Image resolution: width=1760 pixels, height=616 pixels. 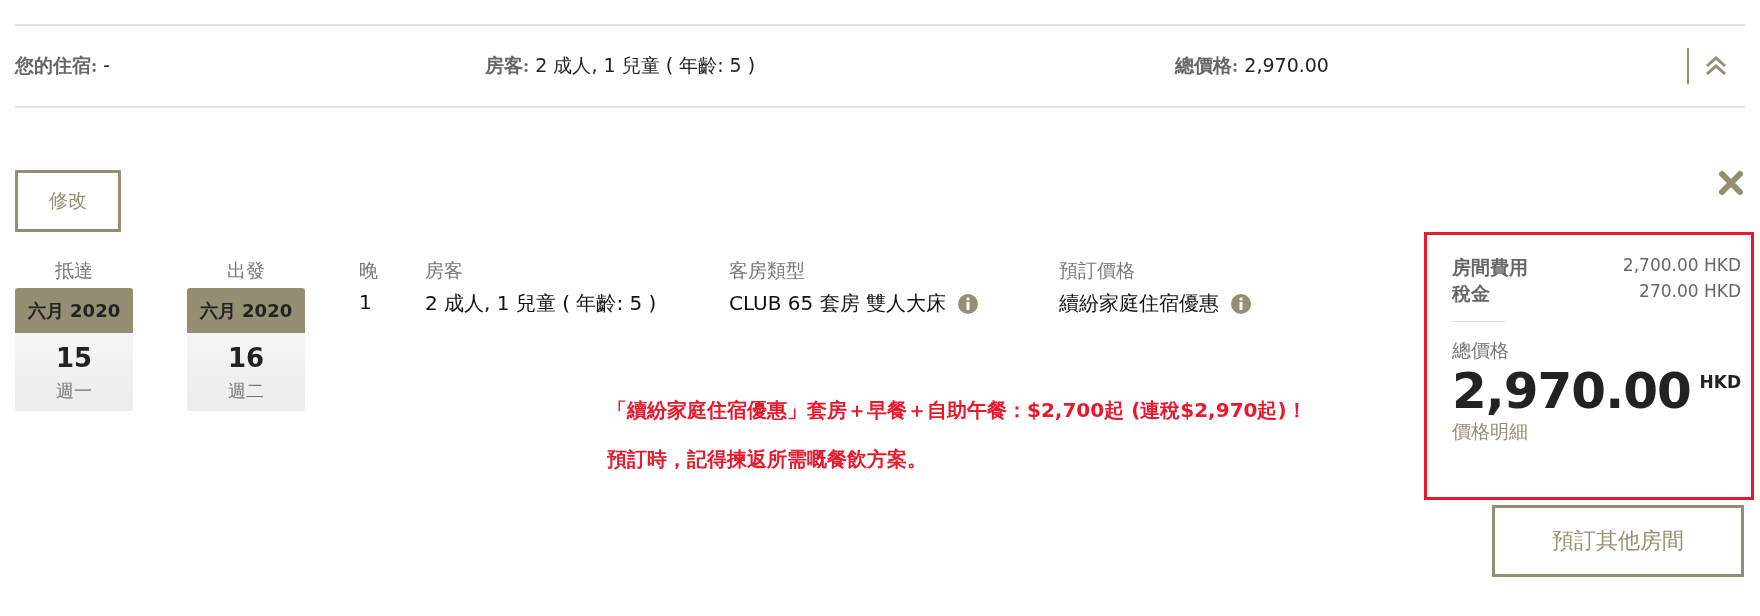 What do you see at coordinates (1471, 294) in the screenshot?
I see `price-label: 稅金` at bounding box center [1471, 294].